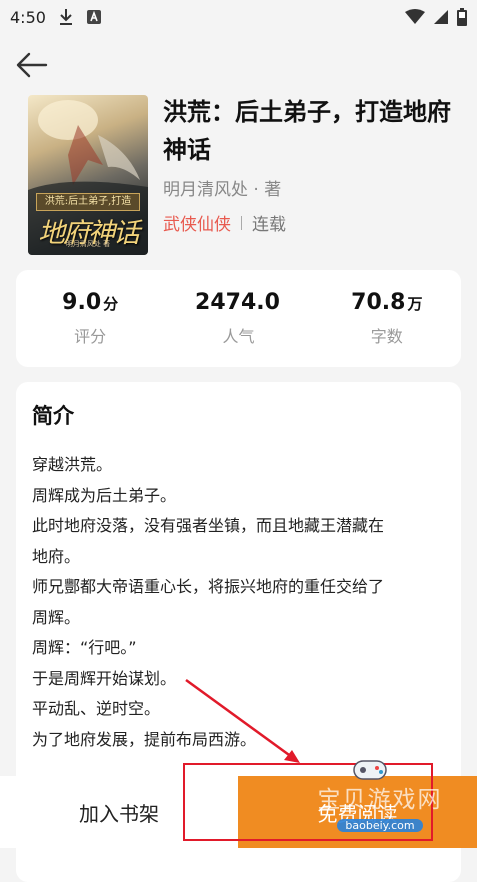 This screenshot has height=882, width=477. Describe the element at coordinates (269, 225) in the screenshot. I see `status-tag: 连载` at that location.